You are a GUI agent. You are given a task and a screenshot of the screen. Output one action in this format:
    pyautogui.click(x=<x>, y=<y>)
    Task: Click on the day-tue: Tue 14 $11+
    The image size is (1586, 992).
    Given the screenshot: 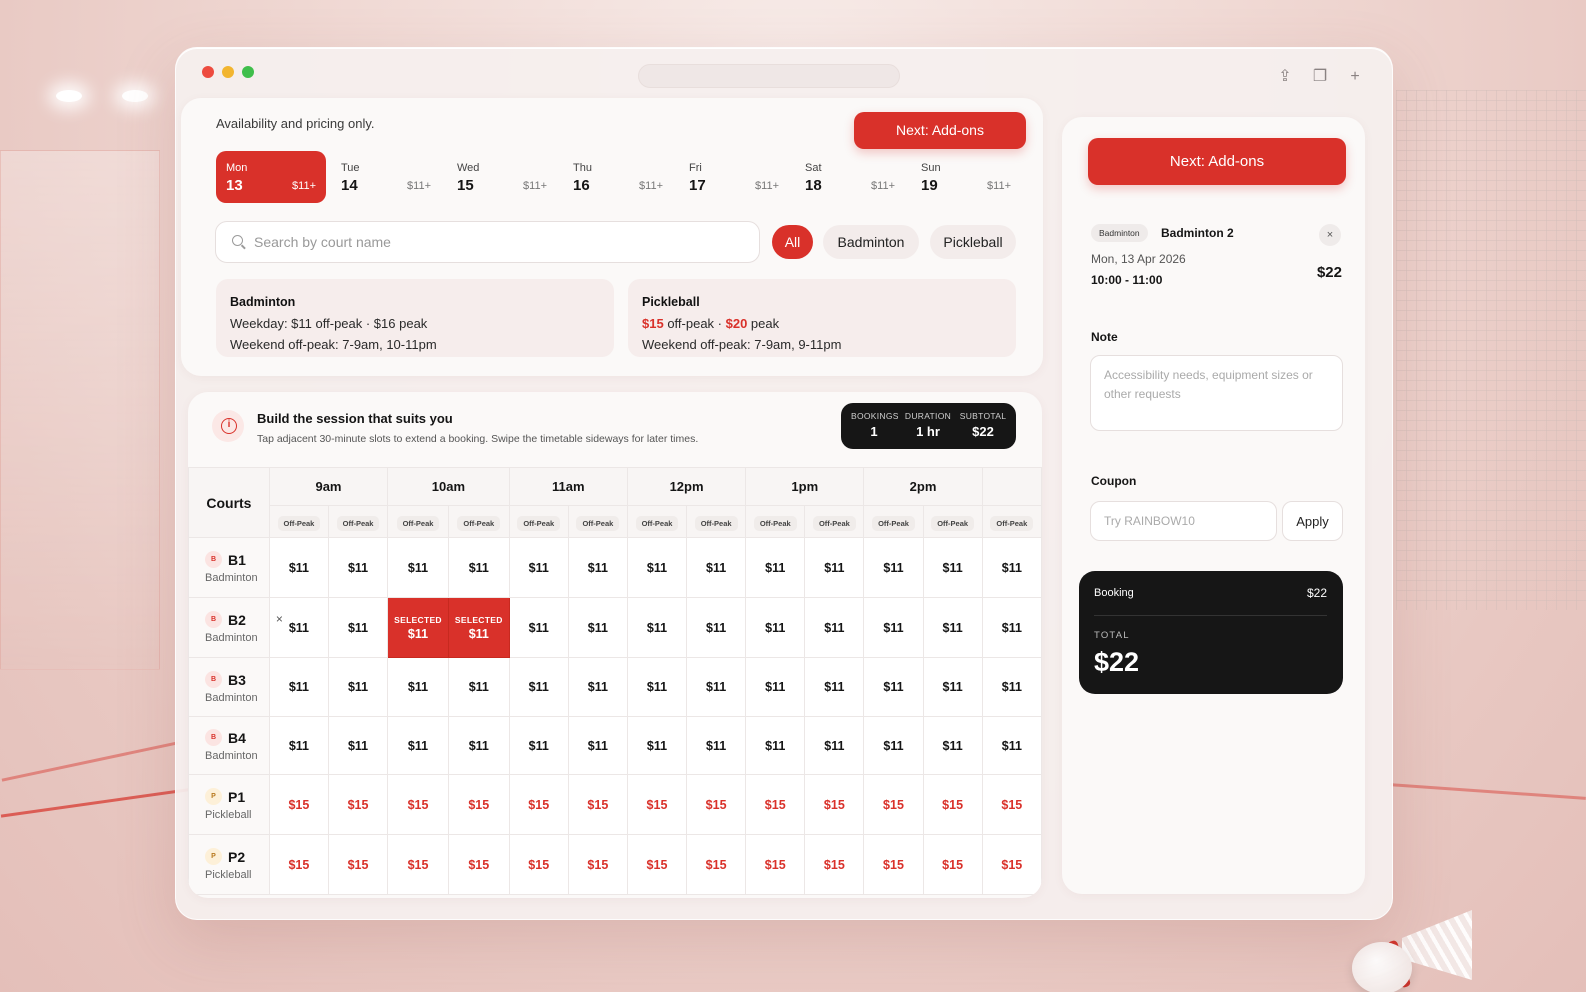 What is the action you would take?
    pyautogui.click(x=386, y=177)
    